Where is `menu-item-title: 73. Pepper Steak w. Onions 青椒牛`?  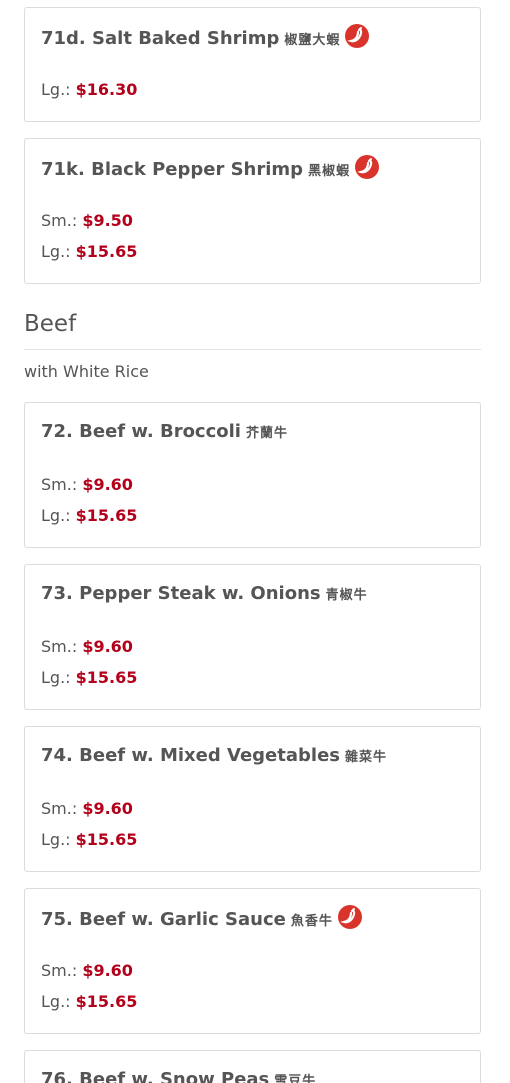 menu-item-title: 73. Pepper Steak w. Onions 青椒牛 is located at coordinates (204, 593).